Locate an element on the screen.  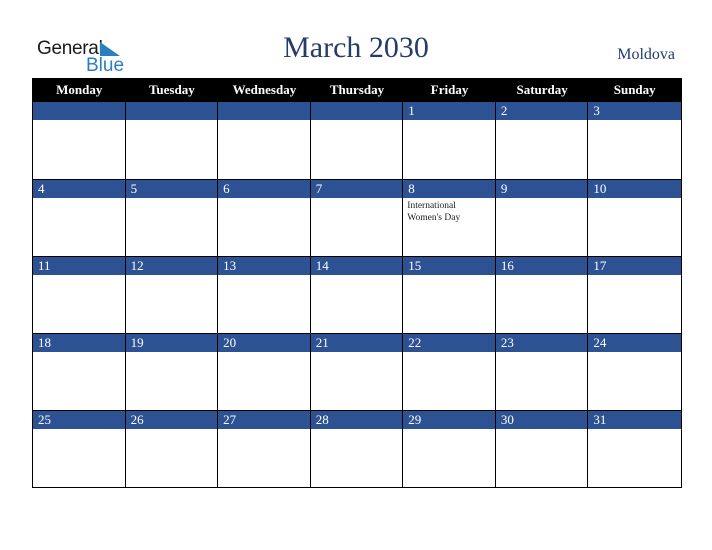
day-cell: 13 is located at coordinates (264, 294).